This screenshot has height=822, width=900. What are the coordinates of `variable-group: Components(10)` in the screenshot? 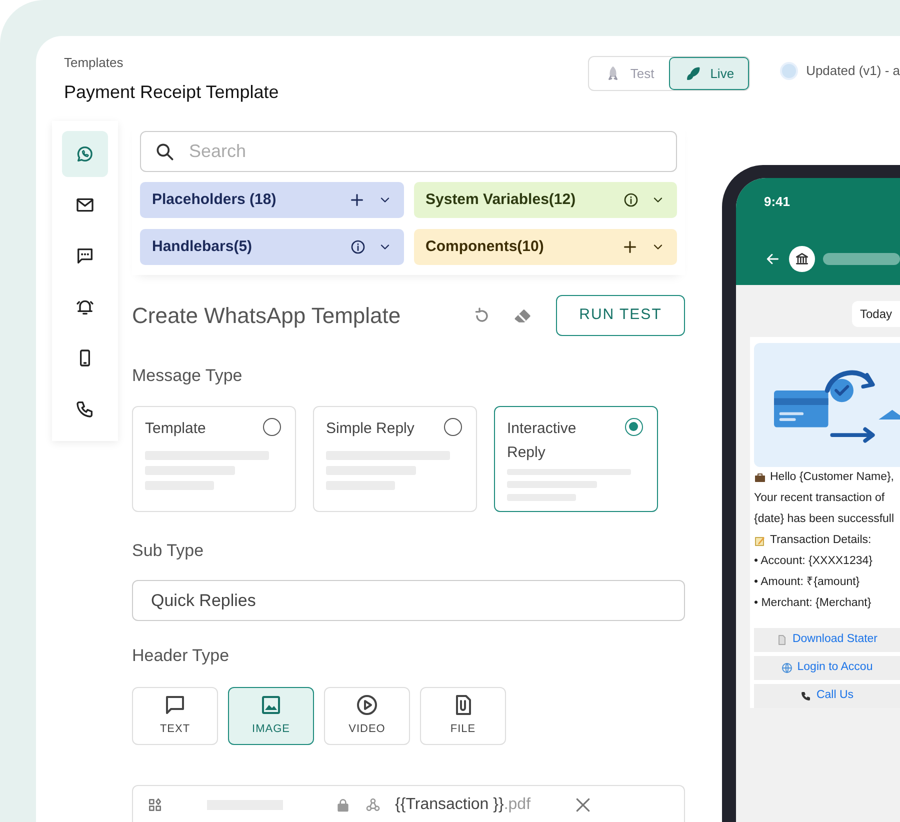 It's located at (545, 247).